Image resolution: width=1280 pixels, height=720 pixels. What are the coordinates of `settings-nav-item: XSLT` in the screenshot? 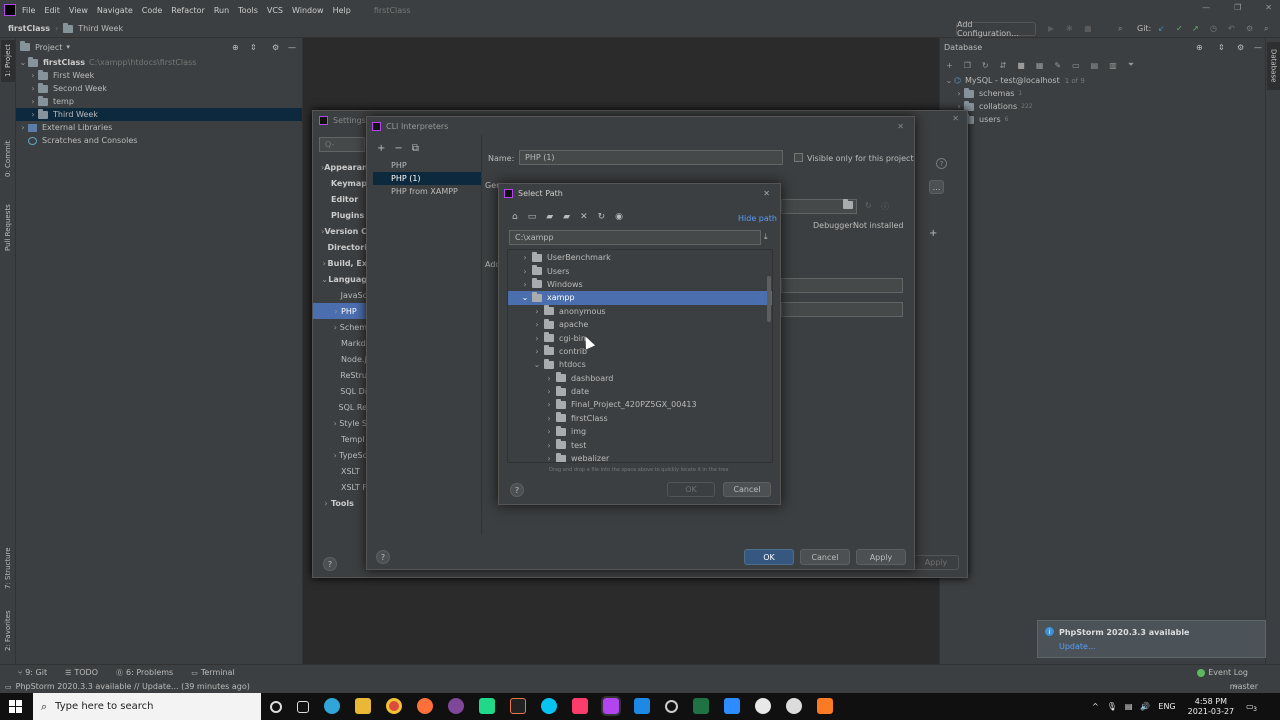 It's located at (340, 471).